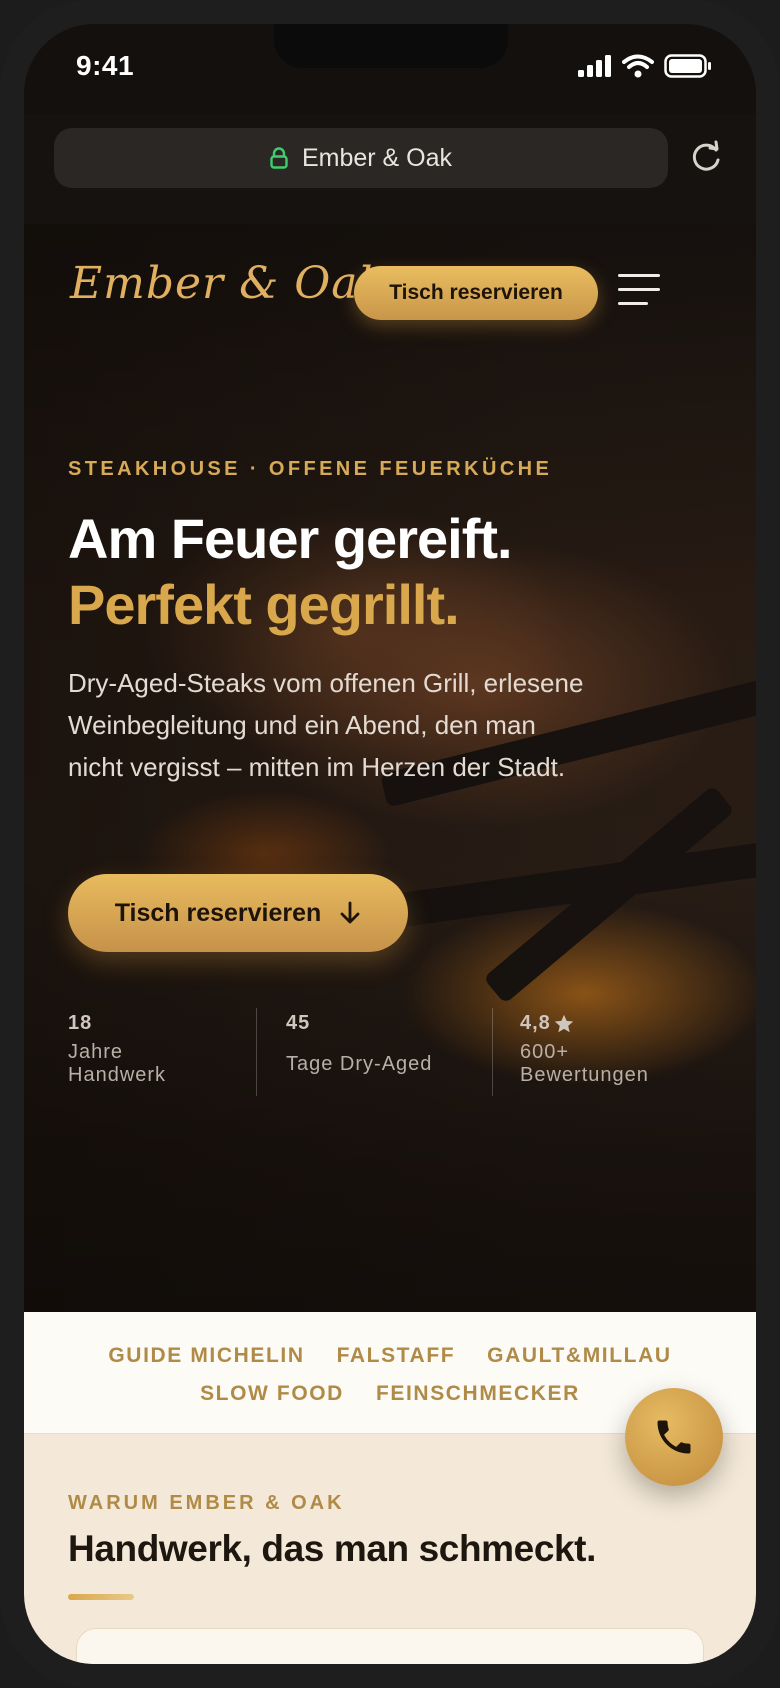 Image resolution: width=780 pixels, height=1688 pixels. Describe the element at coordinates (396, 1355) in the screenshot. I see `press-logo: FALSTAFF` at that location.